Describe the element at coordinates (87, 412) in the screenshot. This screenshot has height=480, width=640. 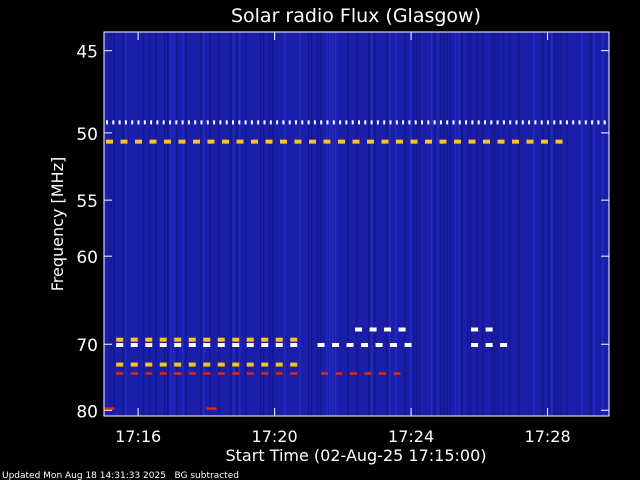
I see `y-tick-label: 80` at that location.